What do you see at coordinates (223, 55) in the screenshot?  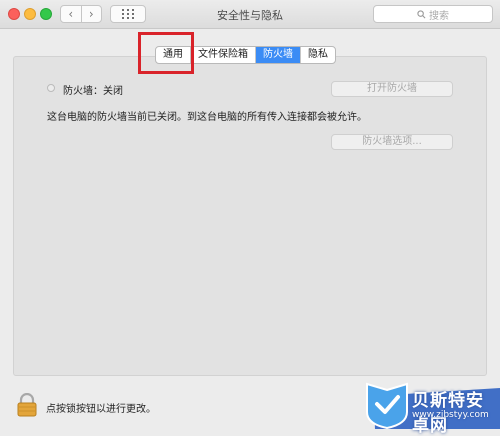 I see `tab-filevault: 文件保险箱` at bounding box center [223, 55].